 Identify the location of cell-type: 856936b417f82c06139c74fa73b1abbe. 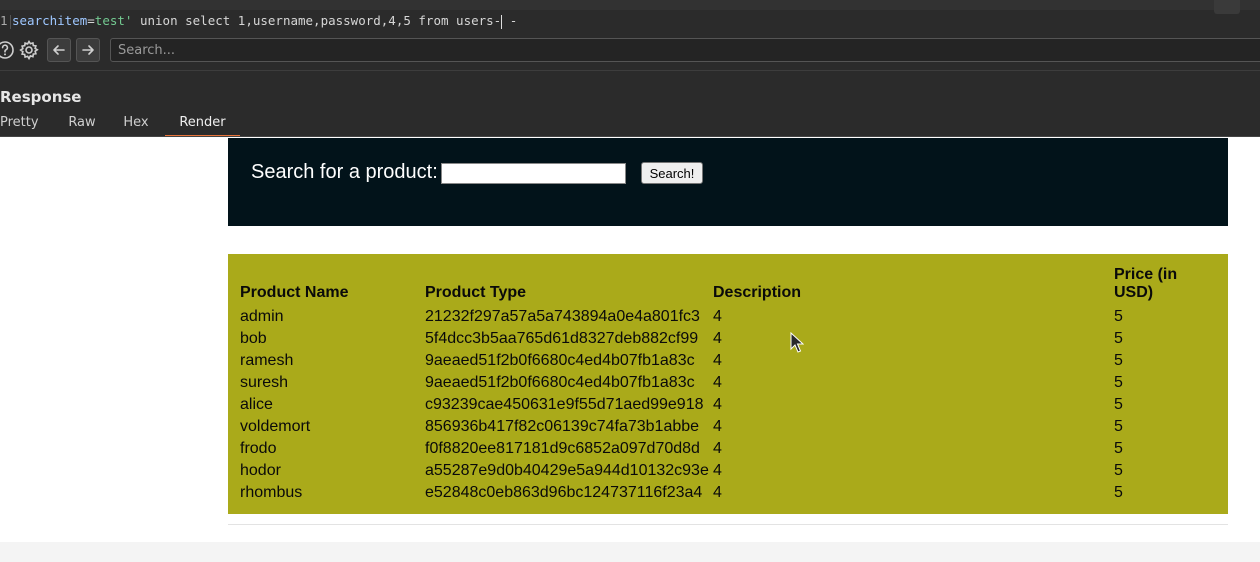
(562, 426).